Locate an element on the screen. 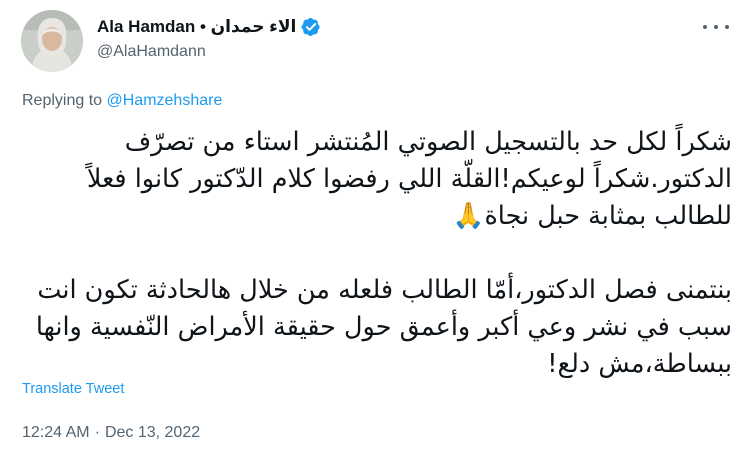  replying-to-handle-link: @Hamzehshare is located at coordinates (165, 100).